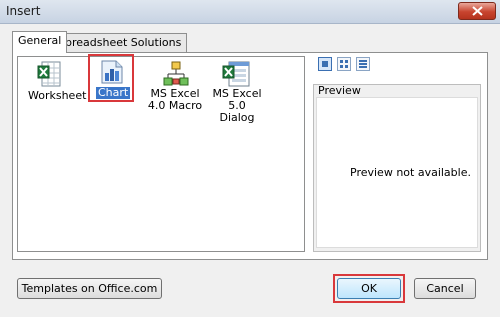 Image resolution: width=500 pixels, height=317 pixels. I want to click on list-item-dialog: MS Excel 5.0 Dialog, so click(237, 92).